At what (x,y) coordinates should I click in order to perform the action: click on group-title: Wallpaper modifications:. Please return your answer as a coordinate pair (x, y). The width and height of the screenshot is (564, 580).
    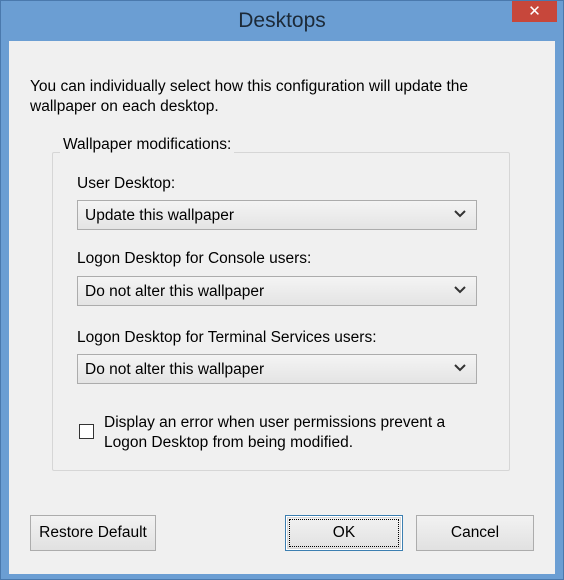
    Looking at the image, I should click on (147, 145).